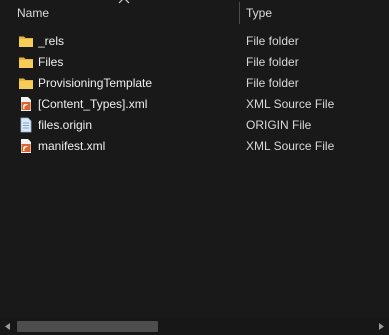 The width and height of the screenshot is (389, 335). What do you see at coordinates (381, 326) in the screenshot?
I see `scroll-right-icon` at bounding box center [381, 326].